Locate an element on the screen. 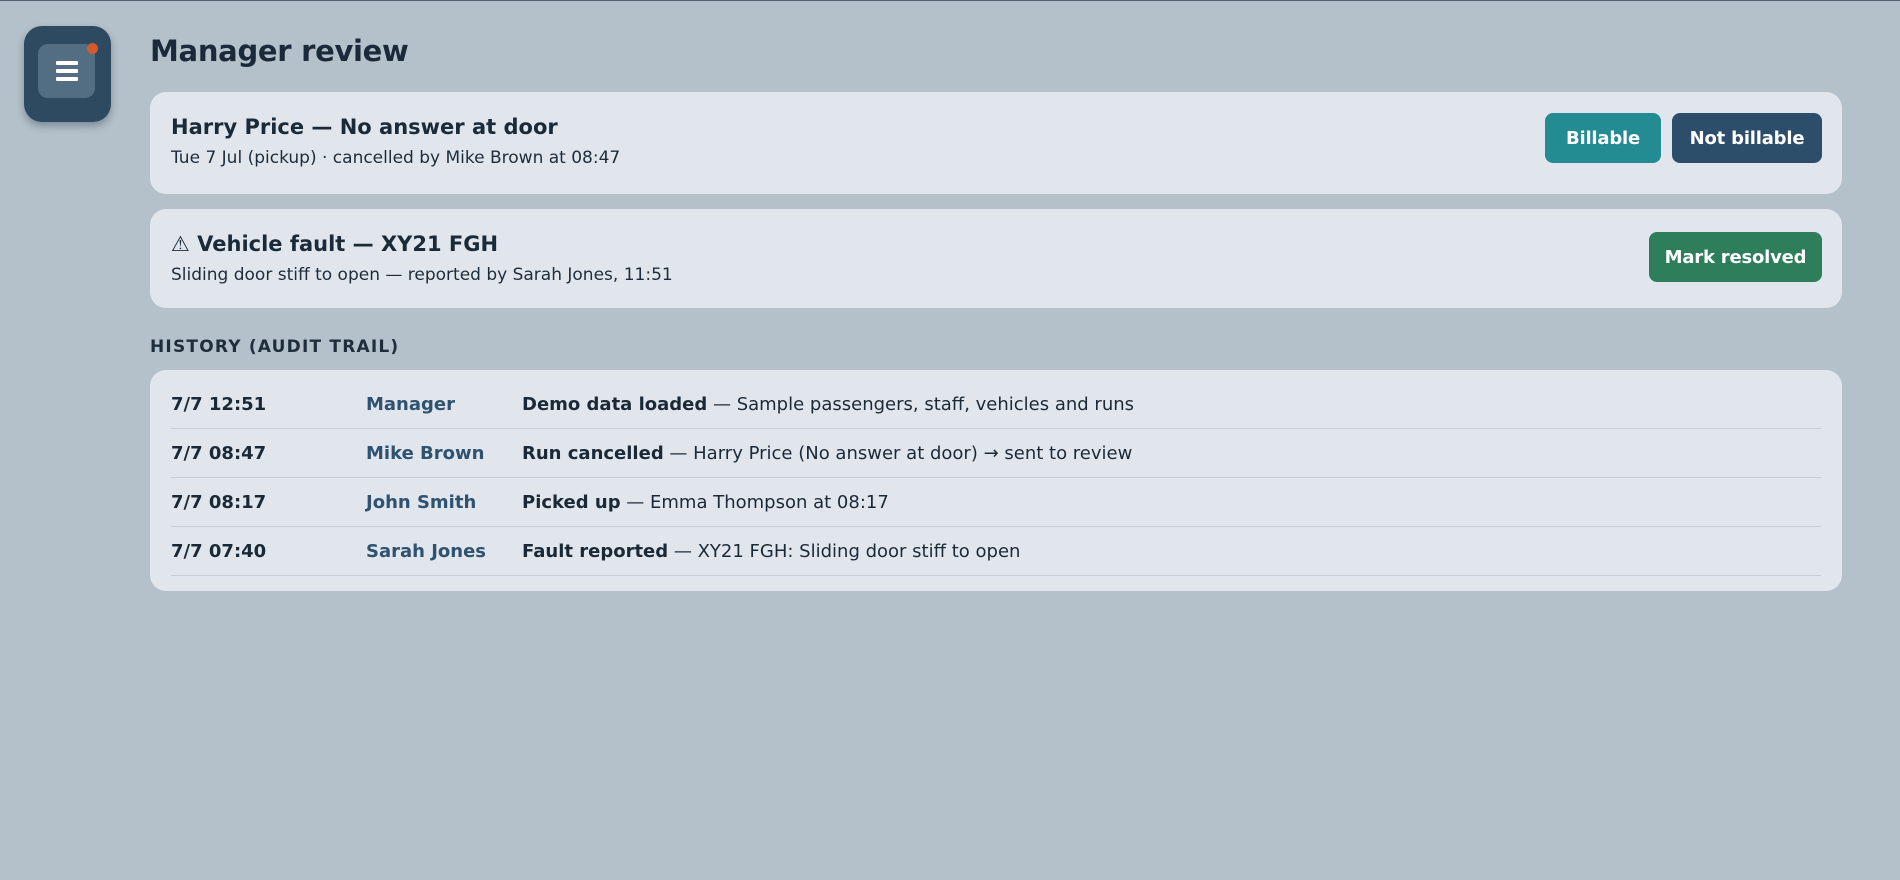 This screenshot has width=1900, height=880. not-billable-button: Not billable is located at coordinates (1747, 138).